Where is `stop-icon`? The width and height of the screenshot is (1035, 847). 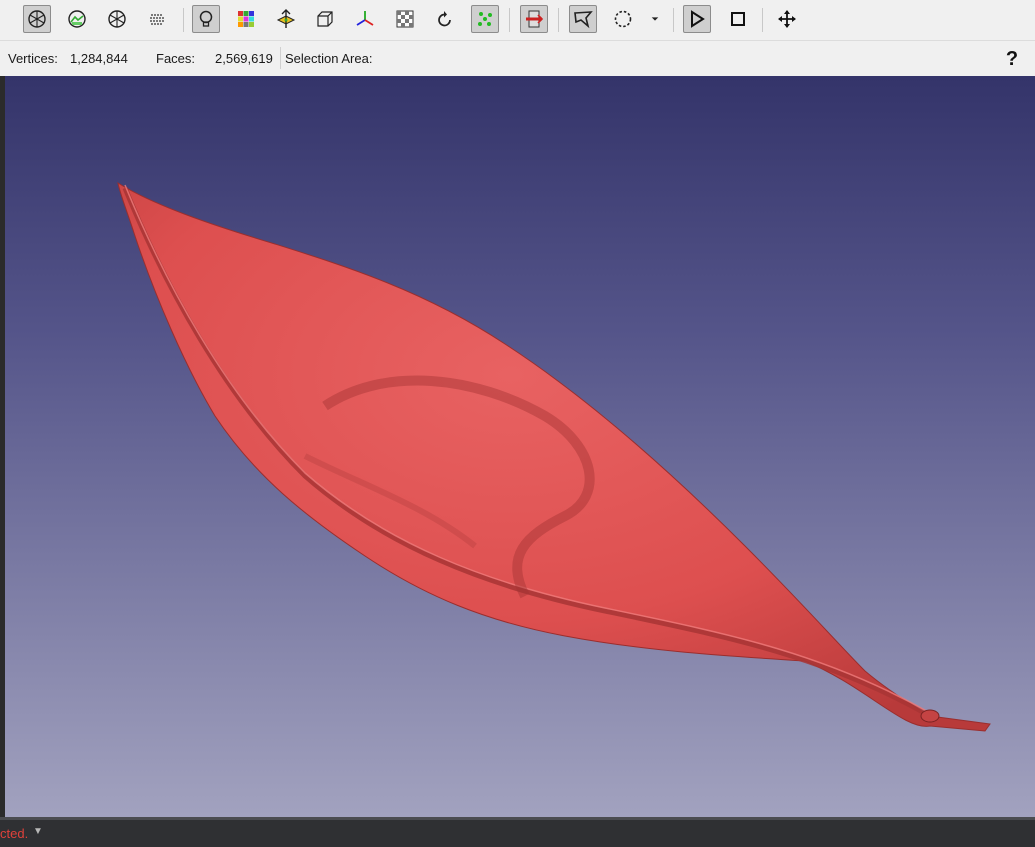
stop-icon is located at coordinates (738, 19).